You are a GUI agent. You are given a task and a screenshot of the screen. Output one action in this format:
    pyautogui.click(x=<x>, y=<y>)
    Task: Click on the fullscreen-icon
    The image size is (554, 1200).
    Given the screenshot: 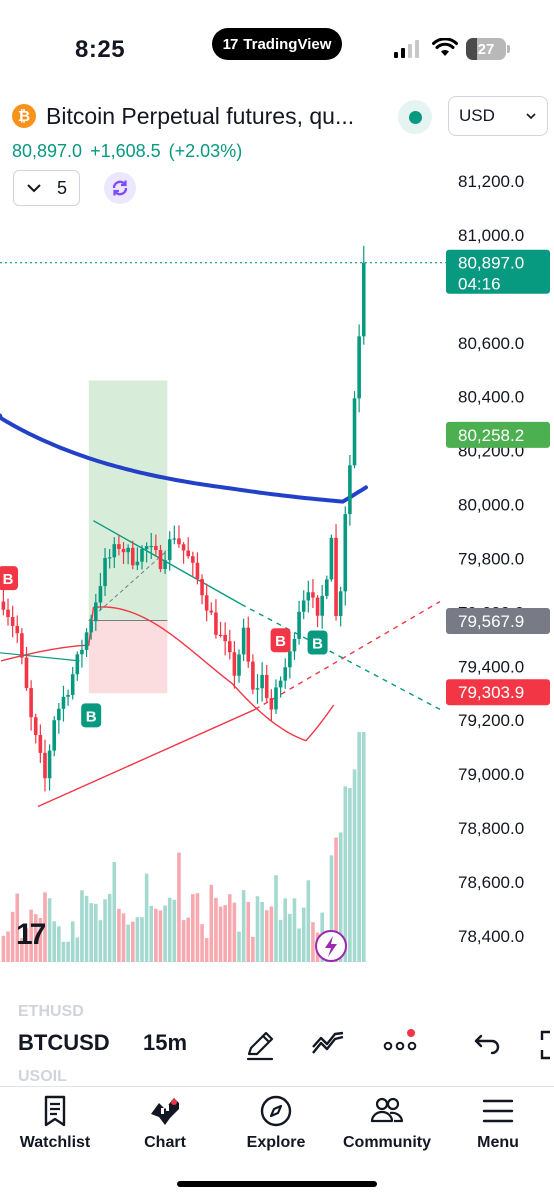 What is the action you would take?
    pyautogui.click(x=542, y=1045)
    